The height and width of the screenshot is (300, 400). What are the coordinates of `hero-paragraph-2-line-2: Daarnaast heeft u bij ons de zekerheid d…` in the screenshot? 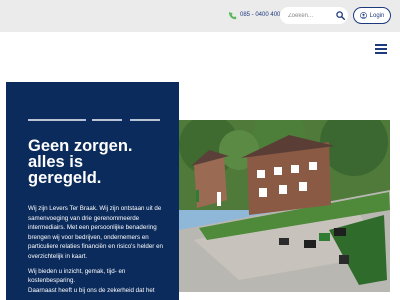 It's located at (91, 290).